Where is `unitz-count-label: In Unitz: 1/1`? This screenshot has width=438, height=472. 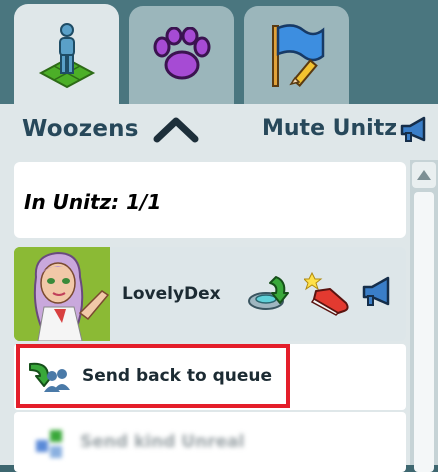
unitz-count-label: In Unitz: 1/1 is located at coordinates (93, 202).